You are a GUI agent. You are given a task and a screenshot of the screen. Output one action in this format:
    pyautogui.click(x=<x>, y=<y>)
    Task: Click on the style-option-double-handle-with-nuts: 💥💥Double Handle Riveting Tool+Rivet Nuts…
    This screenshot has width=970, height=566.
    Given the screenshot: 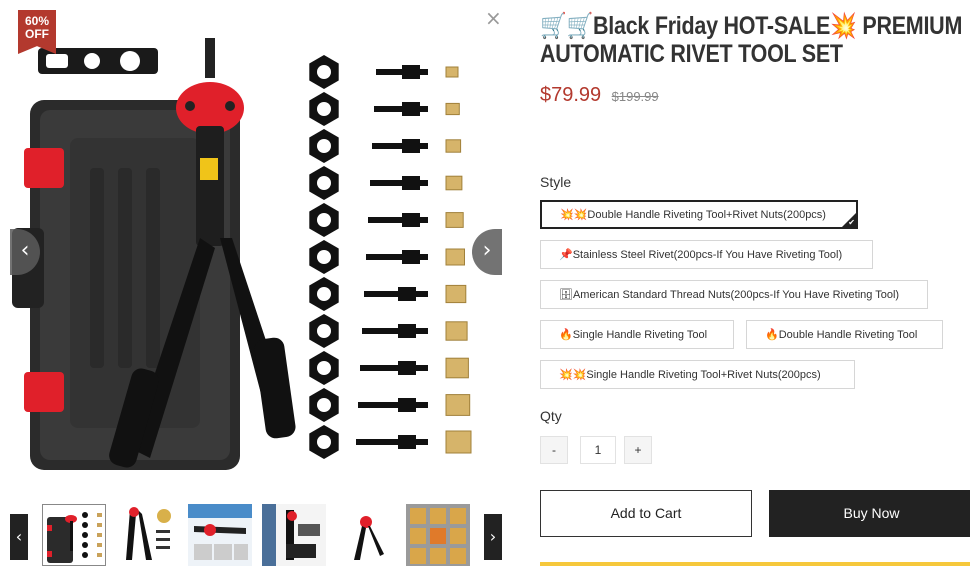 What is the action you would take?
    pyautogui.click(x=699, y=214)
    